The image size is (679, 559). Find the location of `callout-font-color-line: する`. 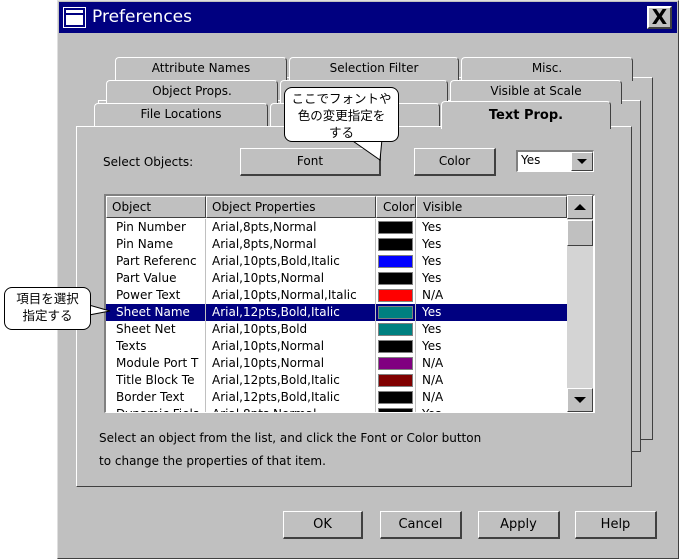

callout-font-color-line: する is located at coordinates (341, 132).